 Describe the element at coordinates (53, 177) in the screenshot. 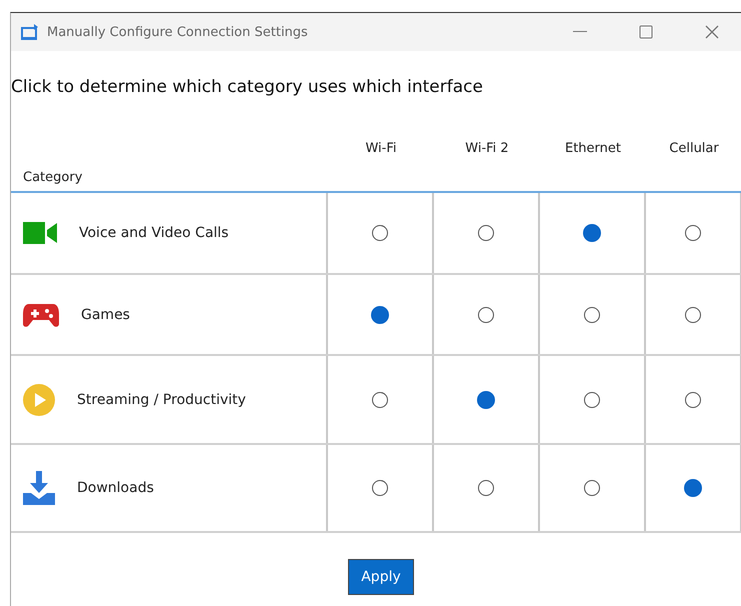

I see `column-header: Category` at that location.